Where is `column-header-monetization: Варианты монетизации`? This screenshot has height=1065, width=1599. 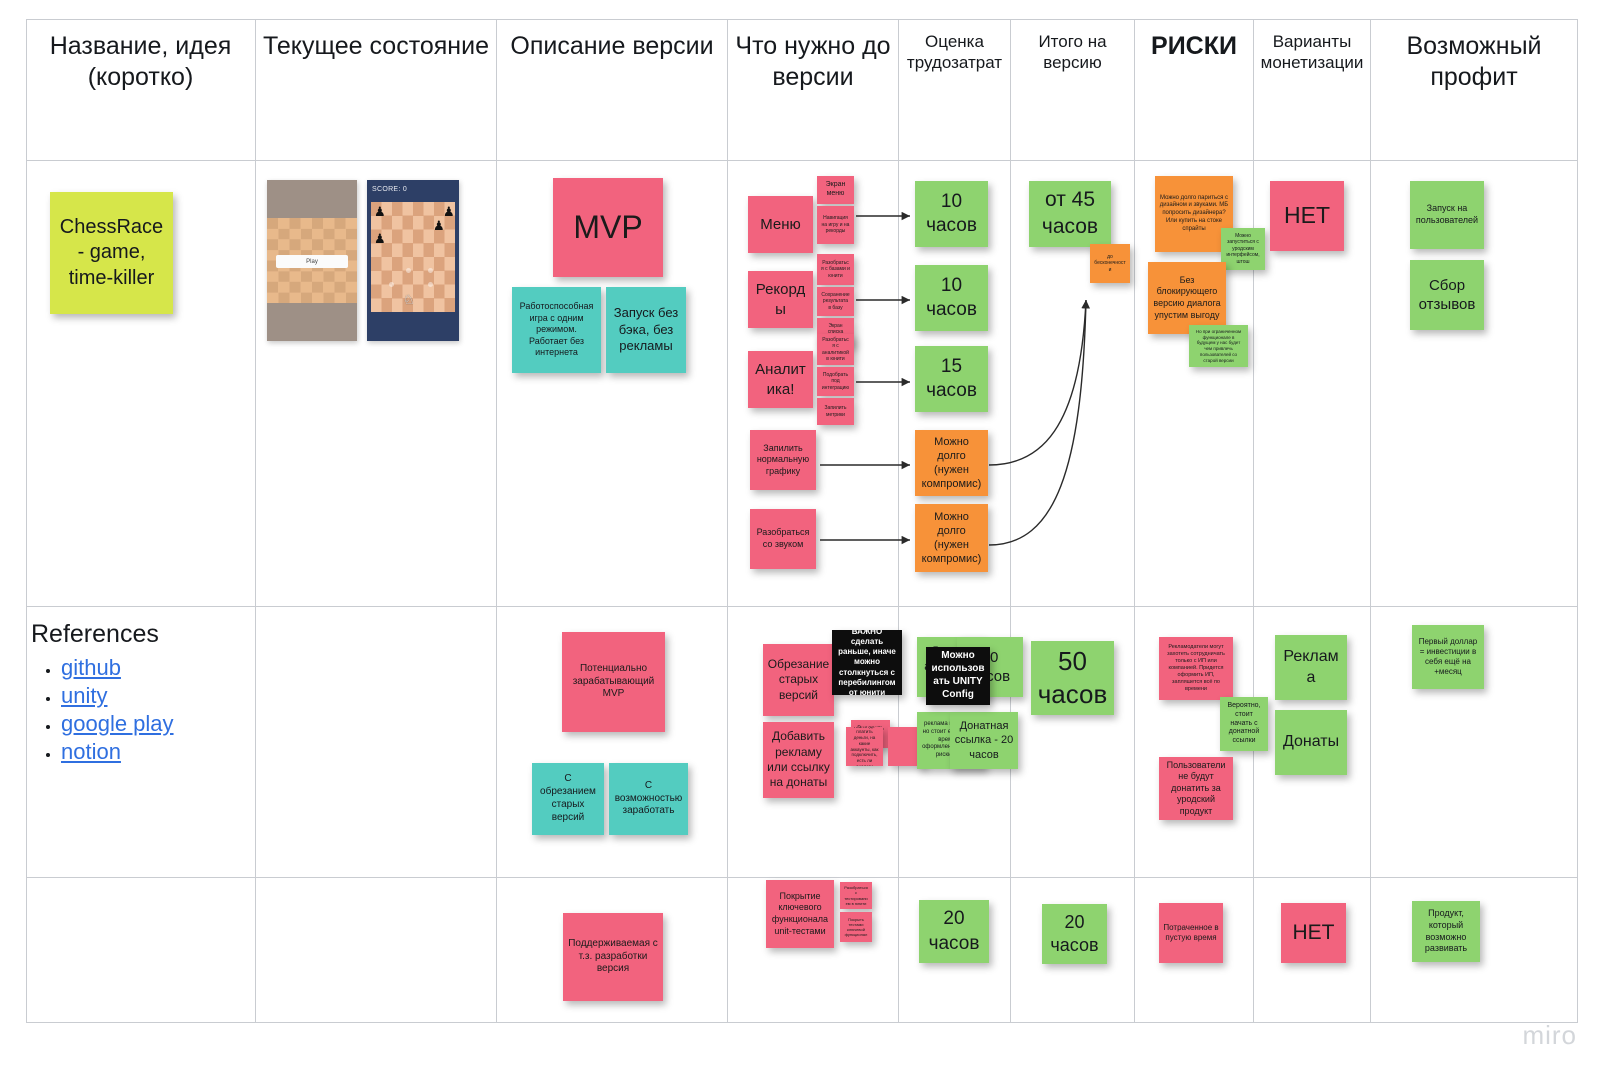
column-header-monetization: Варианты монетизации is located at coordinates (1312, 52).